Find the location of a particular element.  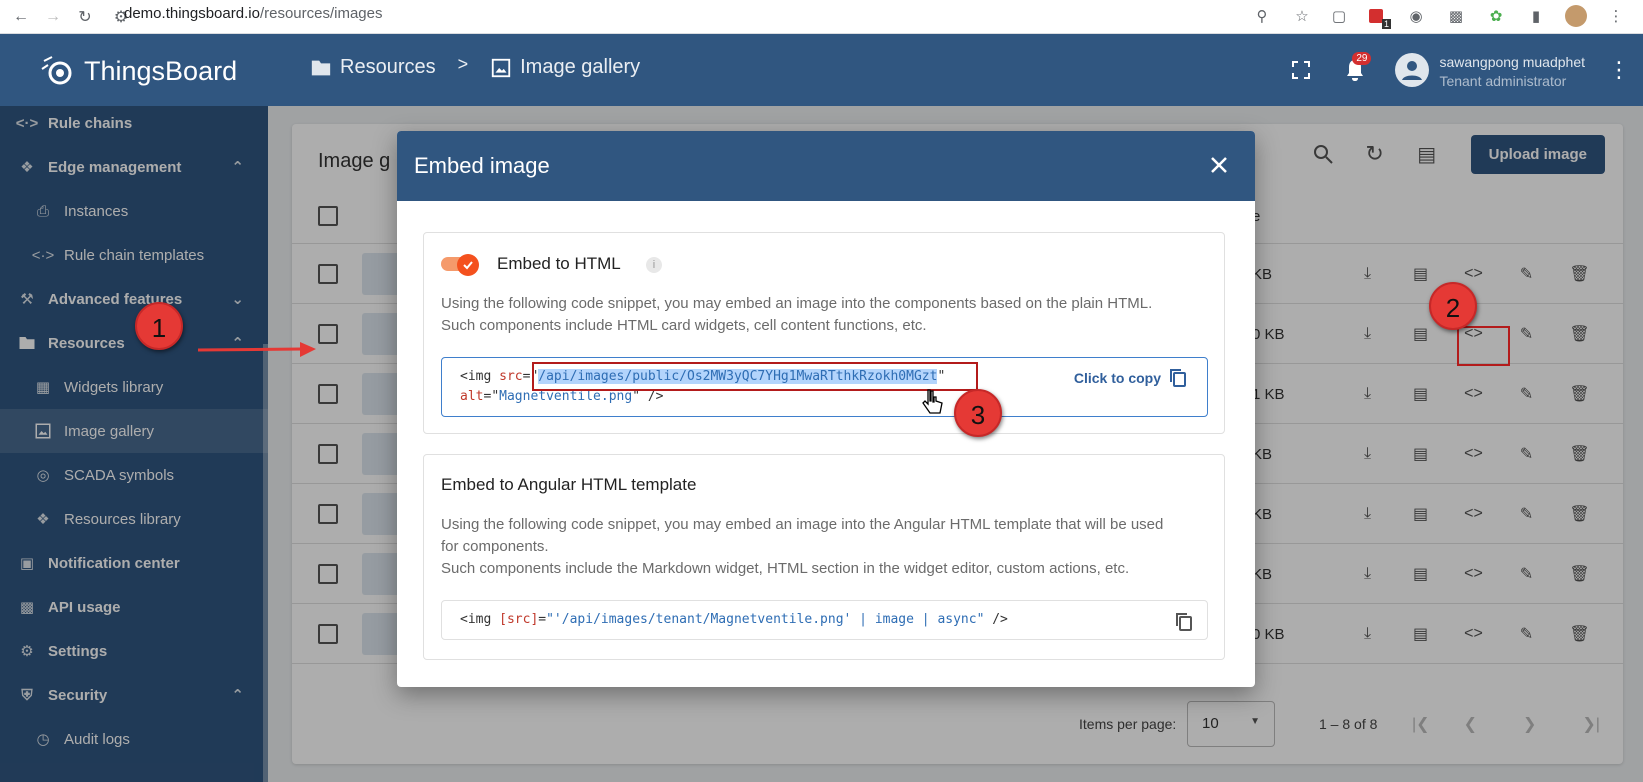

code-attr: src is located at coordinates (511, 376).